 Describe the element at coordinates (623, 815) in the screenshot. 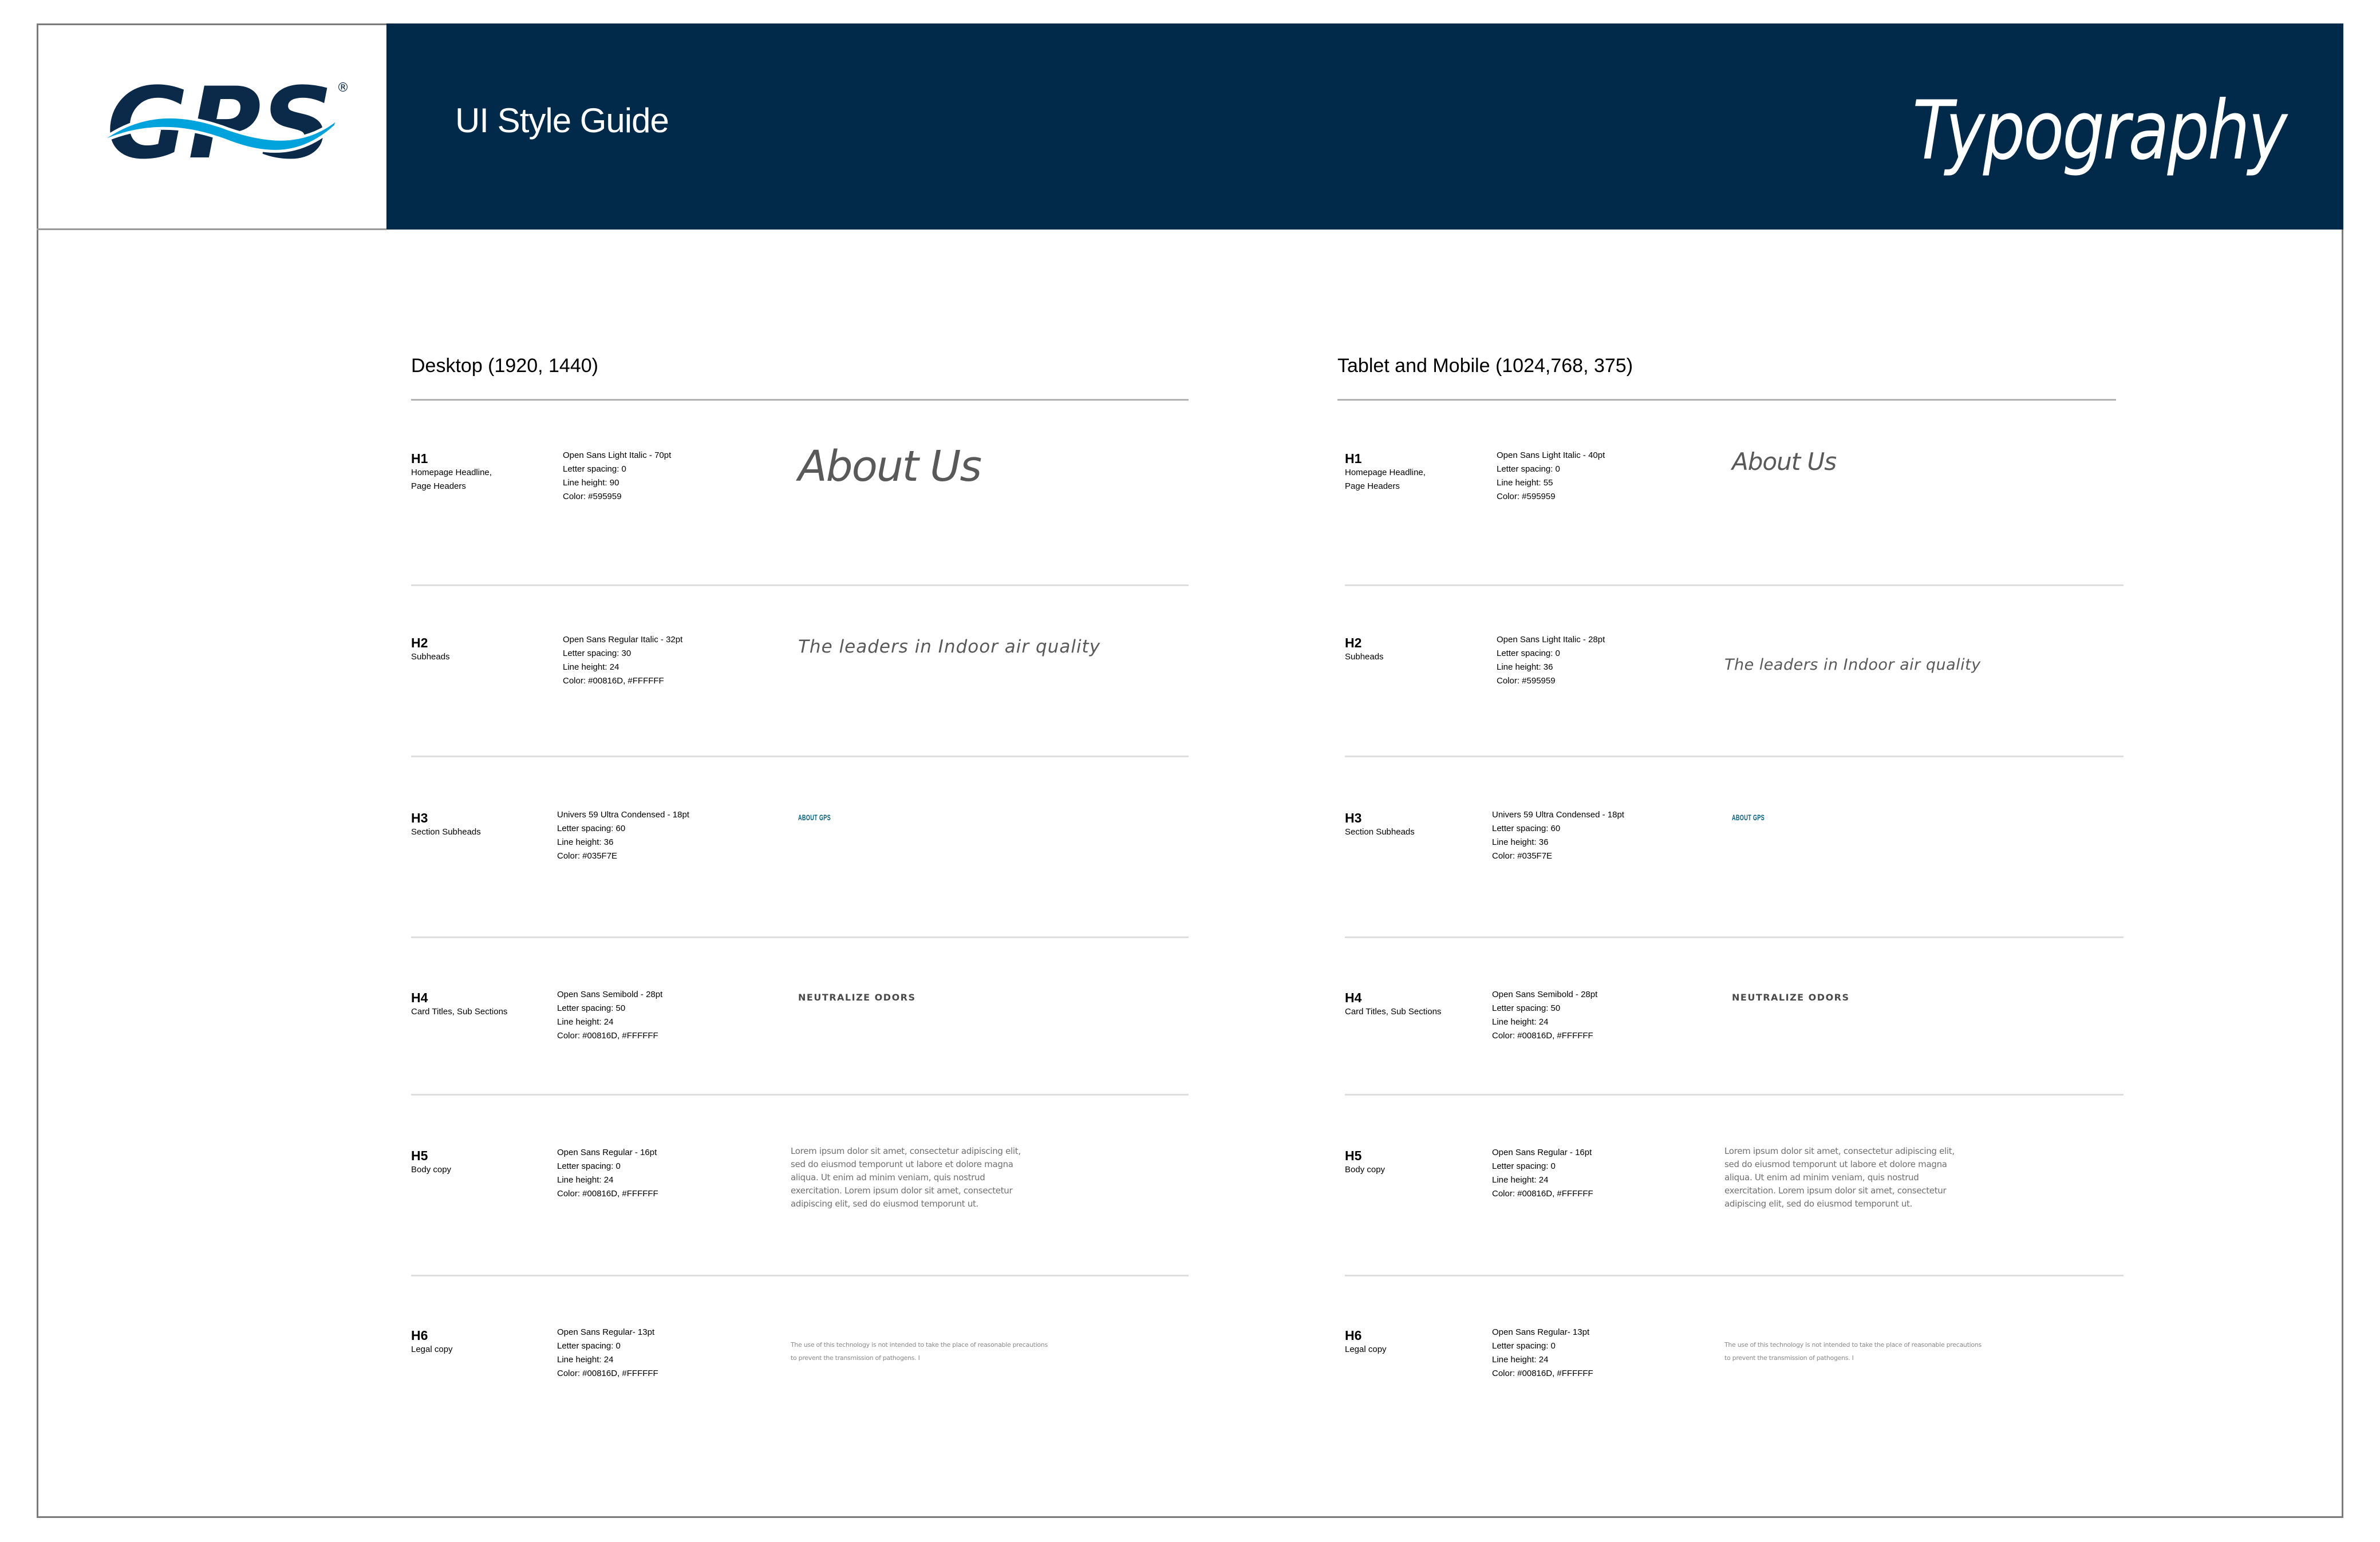

I see `spec-line: Univers 59 Ultra Condensed - 18pt` at that location.